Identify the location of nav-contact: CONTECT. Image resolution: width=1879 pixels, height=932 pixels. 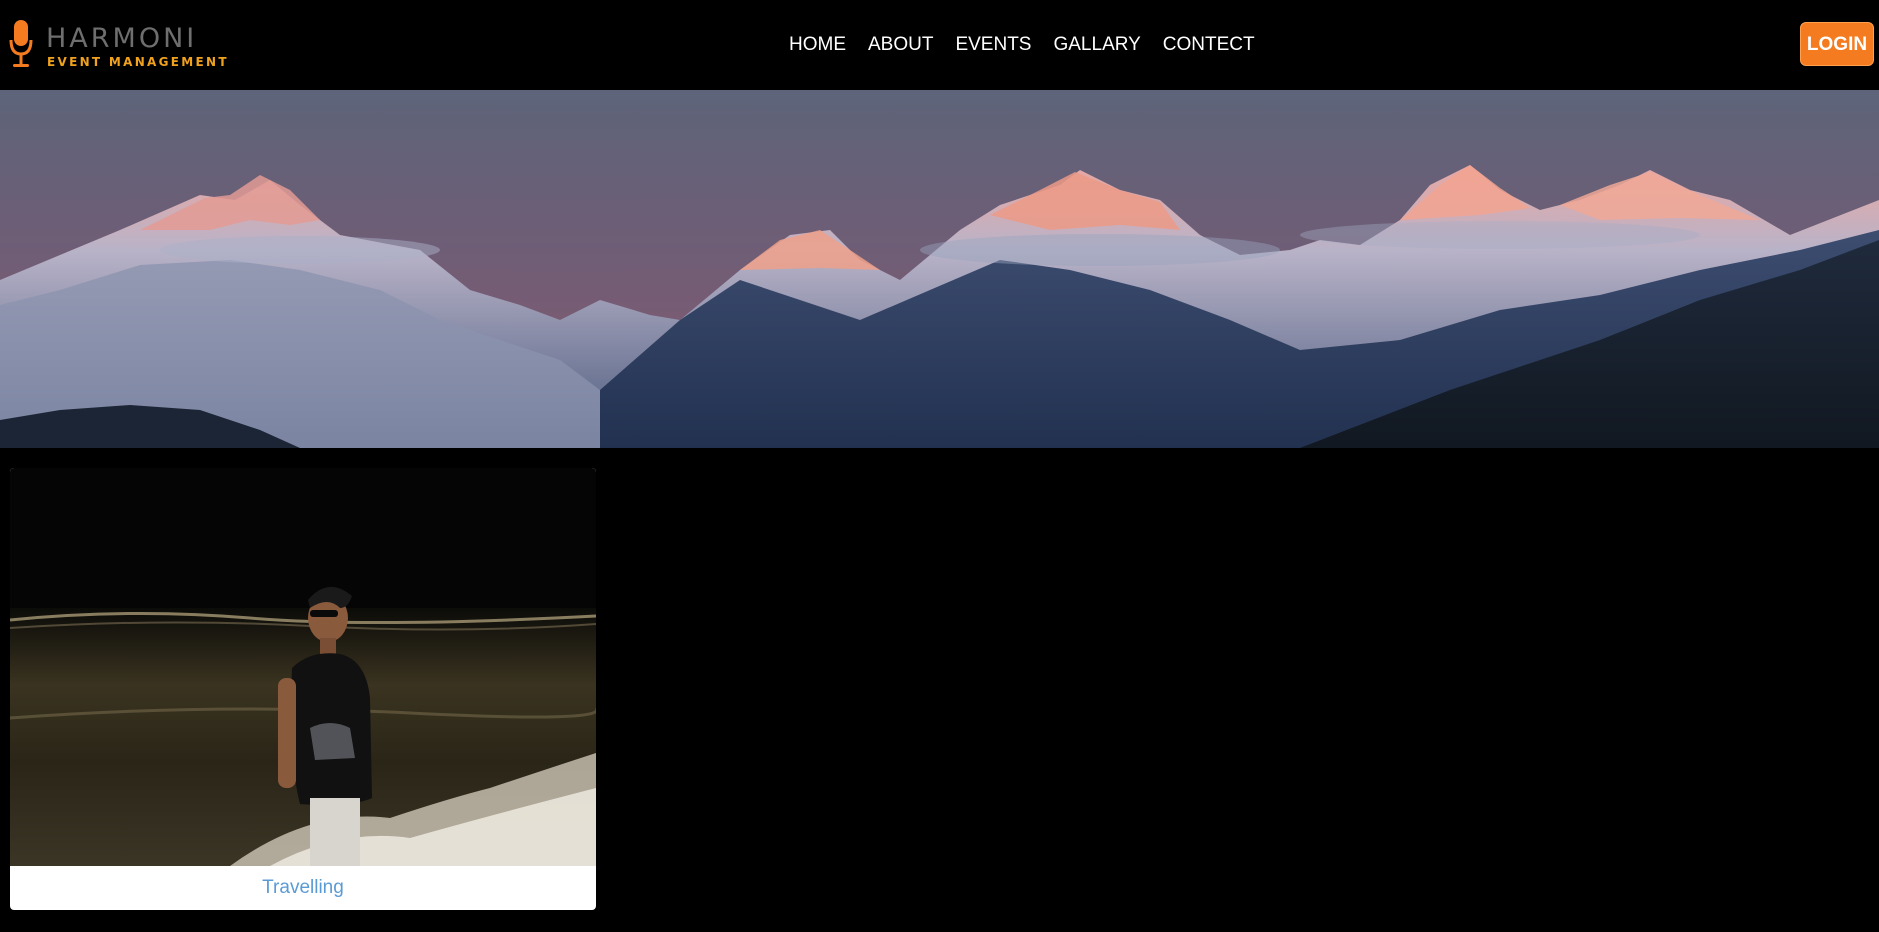
(1209, 45).